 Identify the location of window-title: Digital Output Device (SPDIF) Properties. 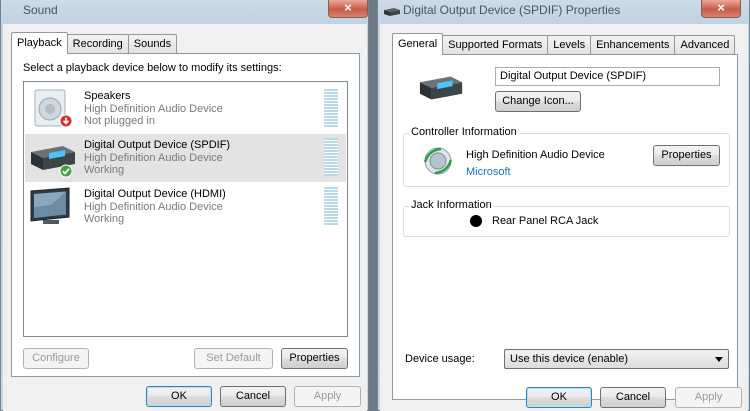
(512, 10).